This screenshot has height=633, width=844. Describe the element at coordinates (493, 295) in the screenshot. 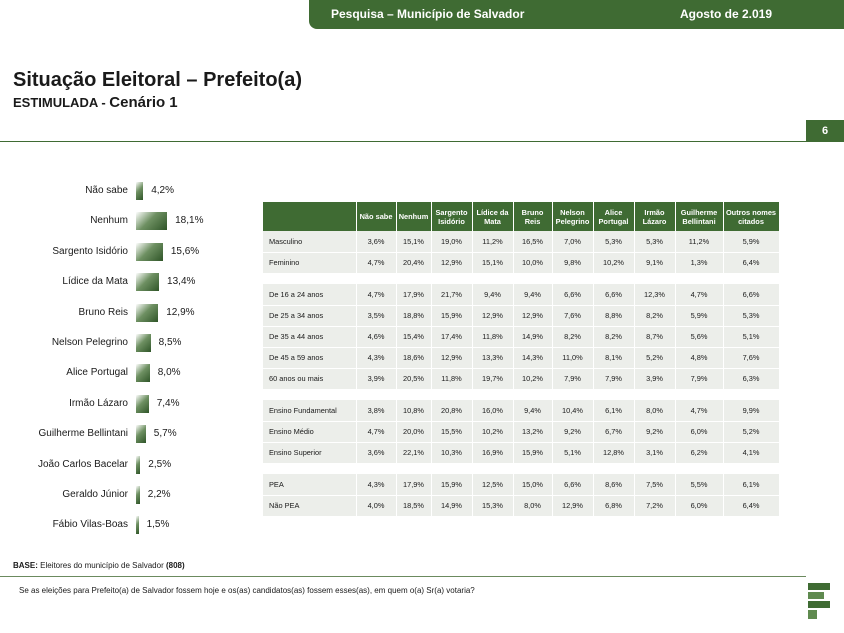

I see `table-cell: 9,4%` at that location.